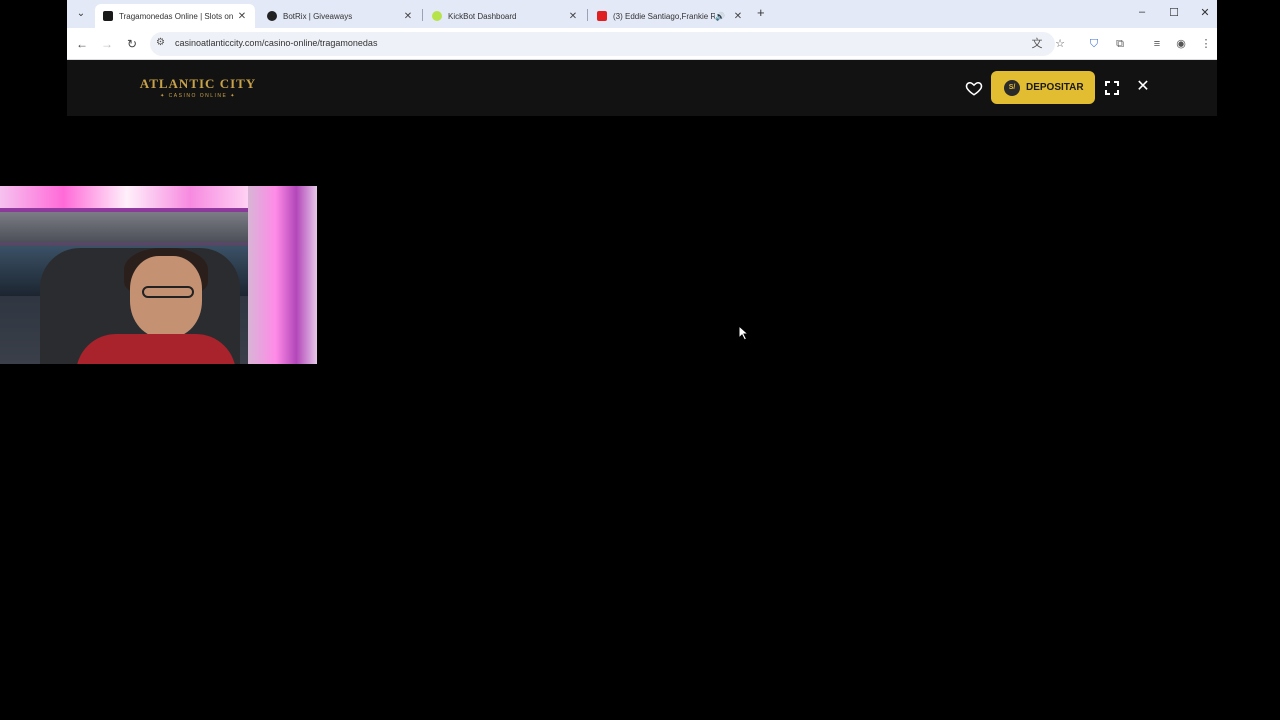 This screenshot has width=1280, height=720. What do you see at coordinates (1143, 87) in the screenshot?
I see `close-game-icon: ✕` at bounding box center [1143, 87].